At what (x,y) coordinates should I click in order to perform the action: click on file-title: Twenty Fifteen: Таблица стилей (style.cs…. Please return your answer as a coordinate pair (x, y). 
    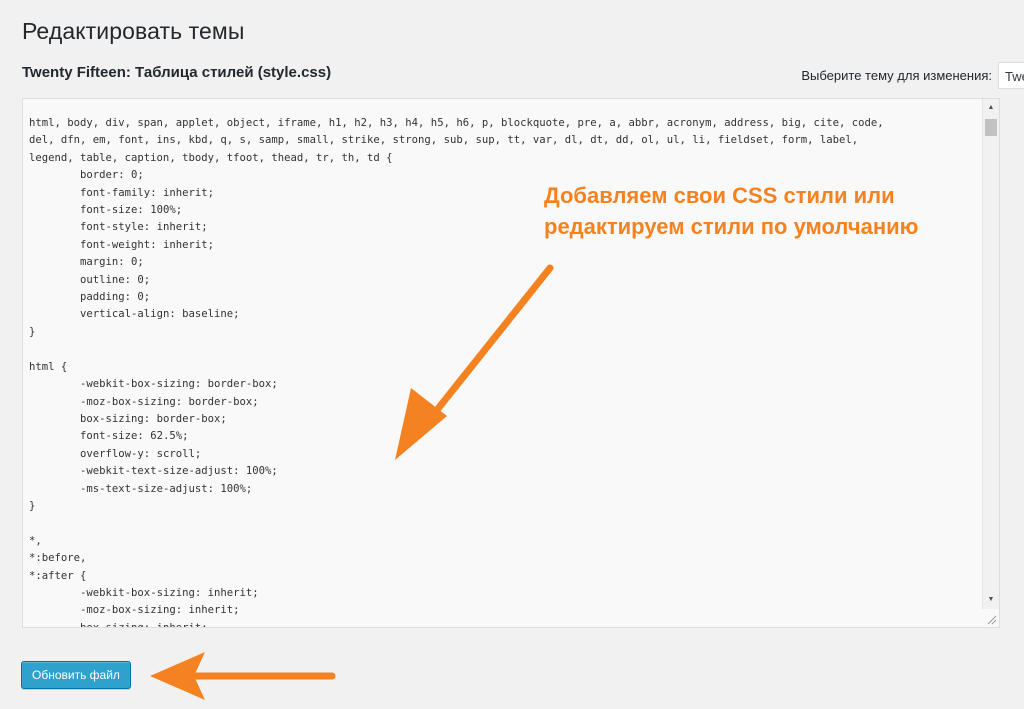
    Looking at the image, I should click on (177, 72).